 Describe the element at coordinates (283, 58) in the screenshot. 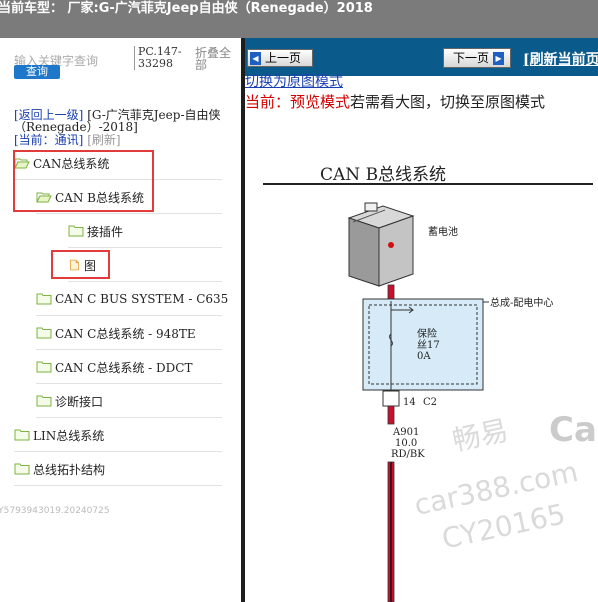

I see `prev-label: 上一页` at that location.